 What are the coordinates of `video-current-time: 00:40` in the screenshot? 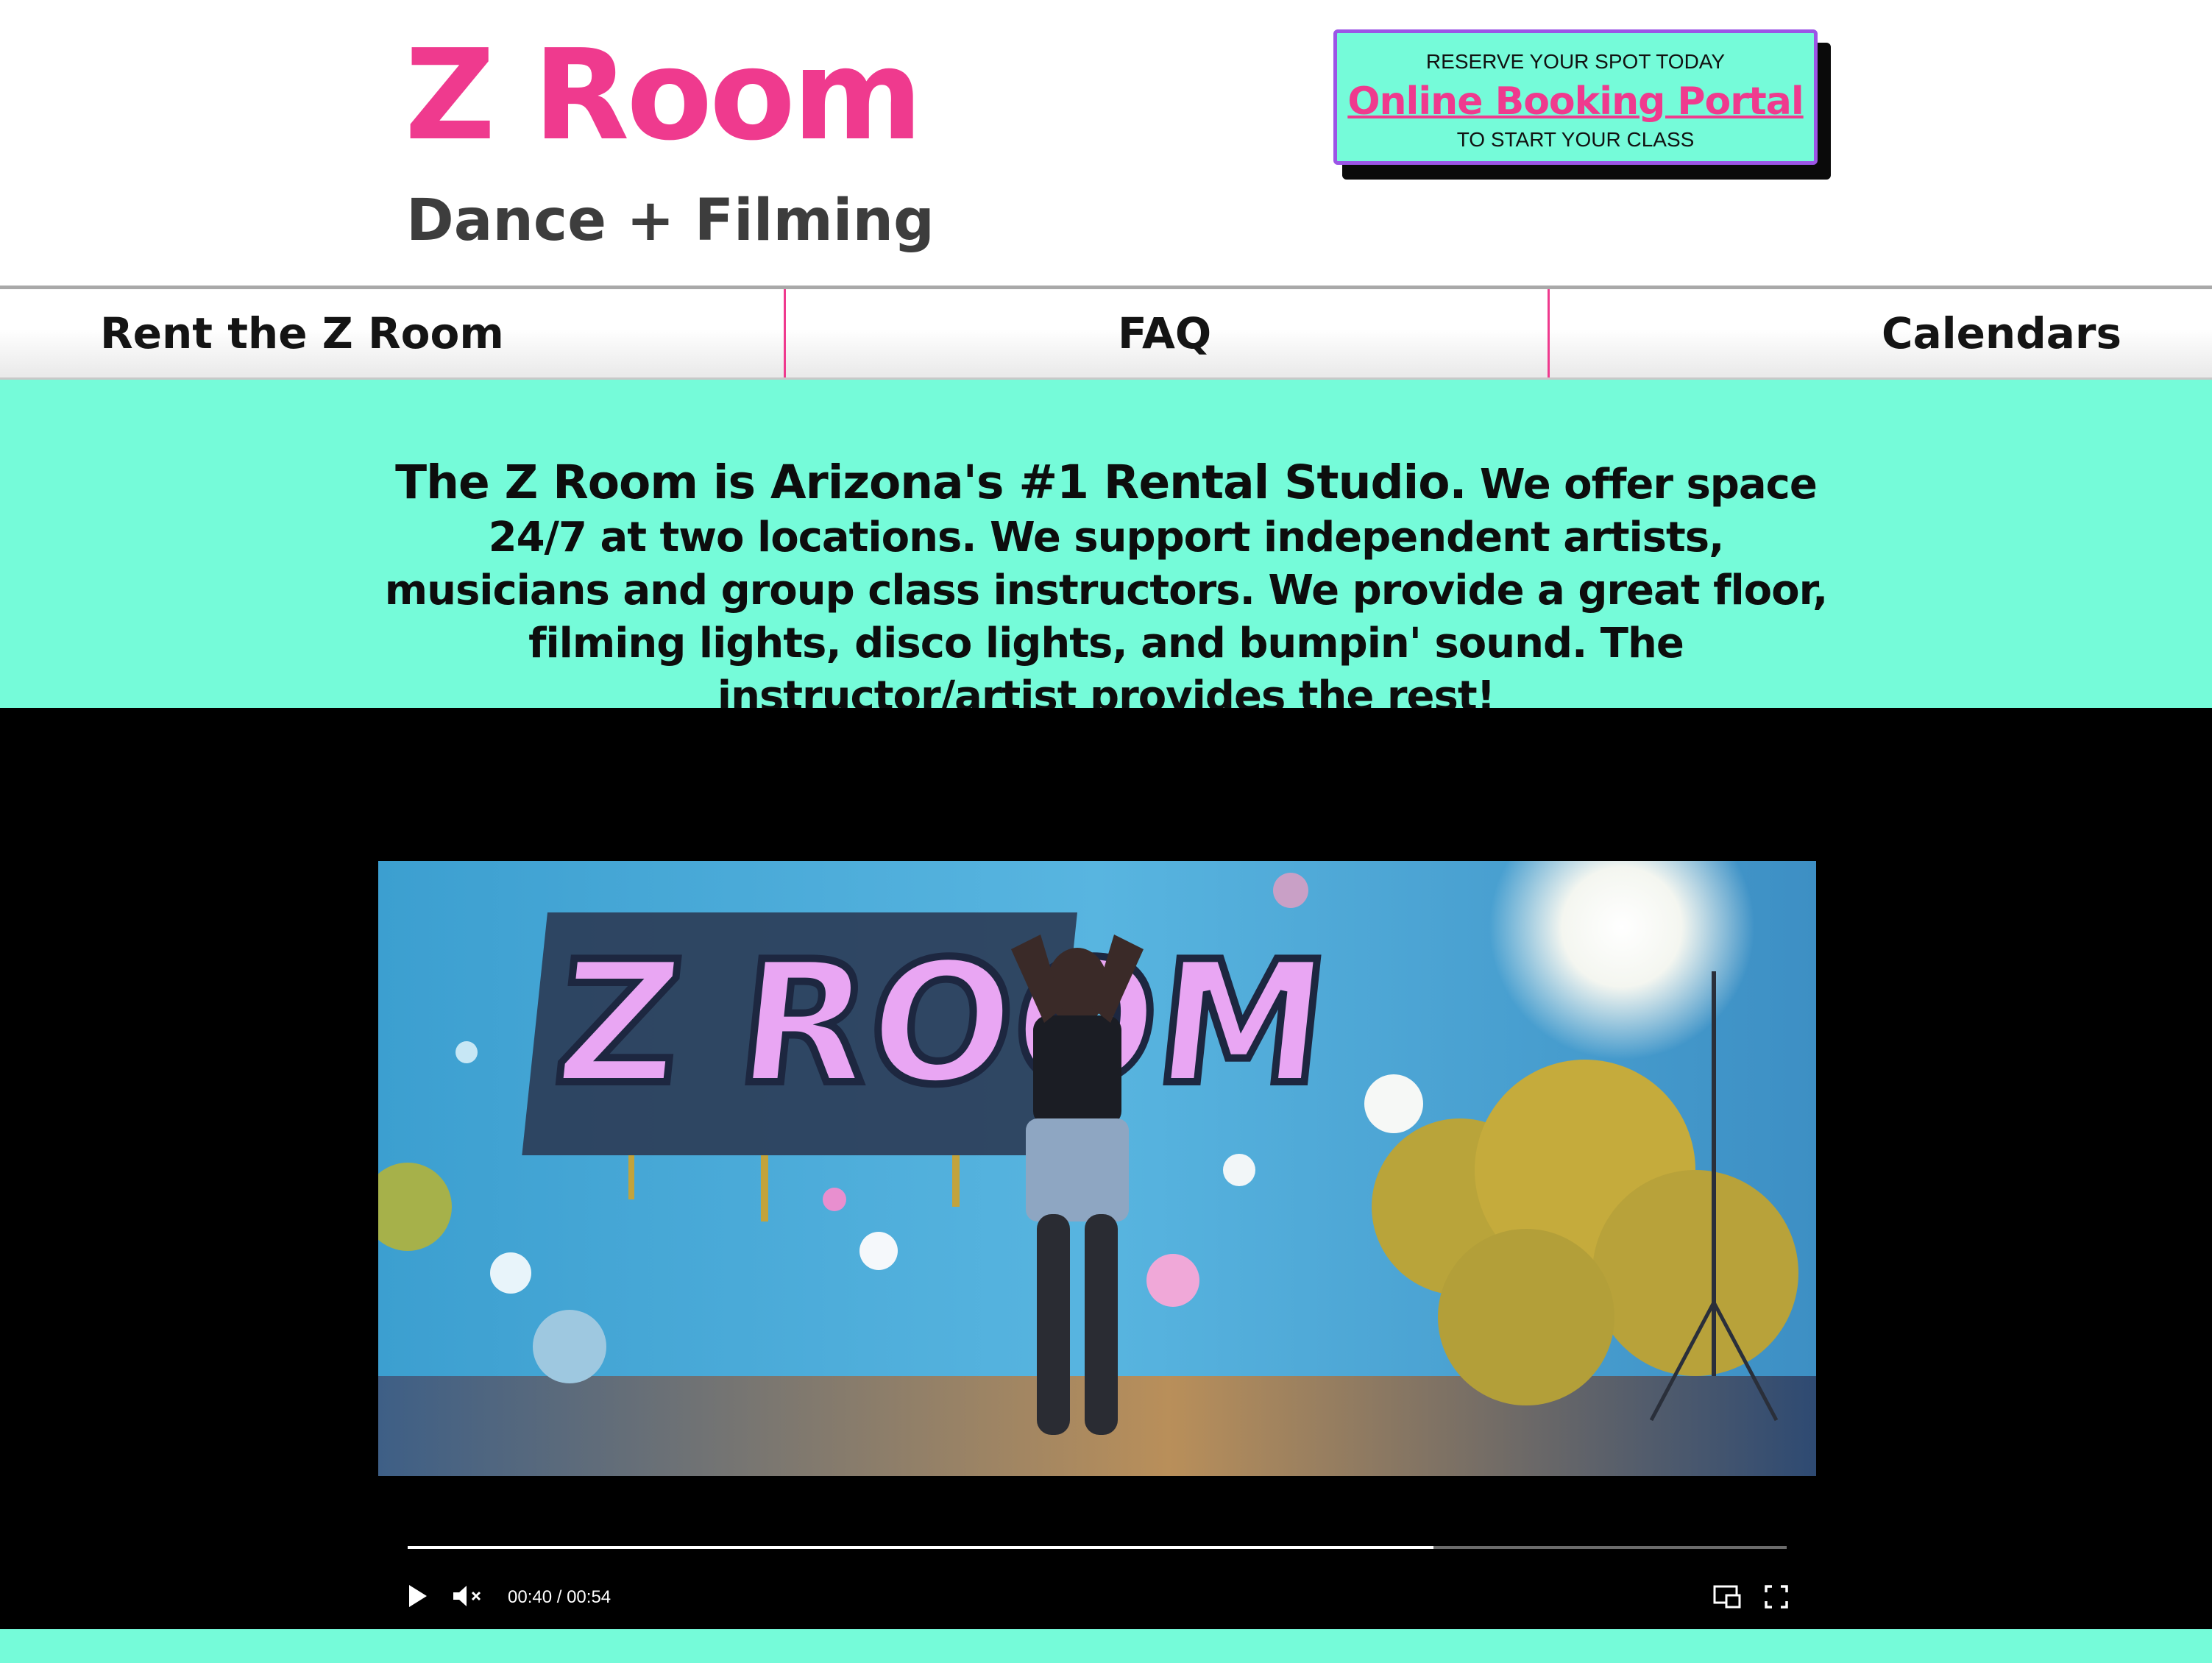 It's located at (530, 1597).